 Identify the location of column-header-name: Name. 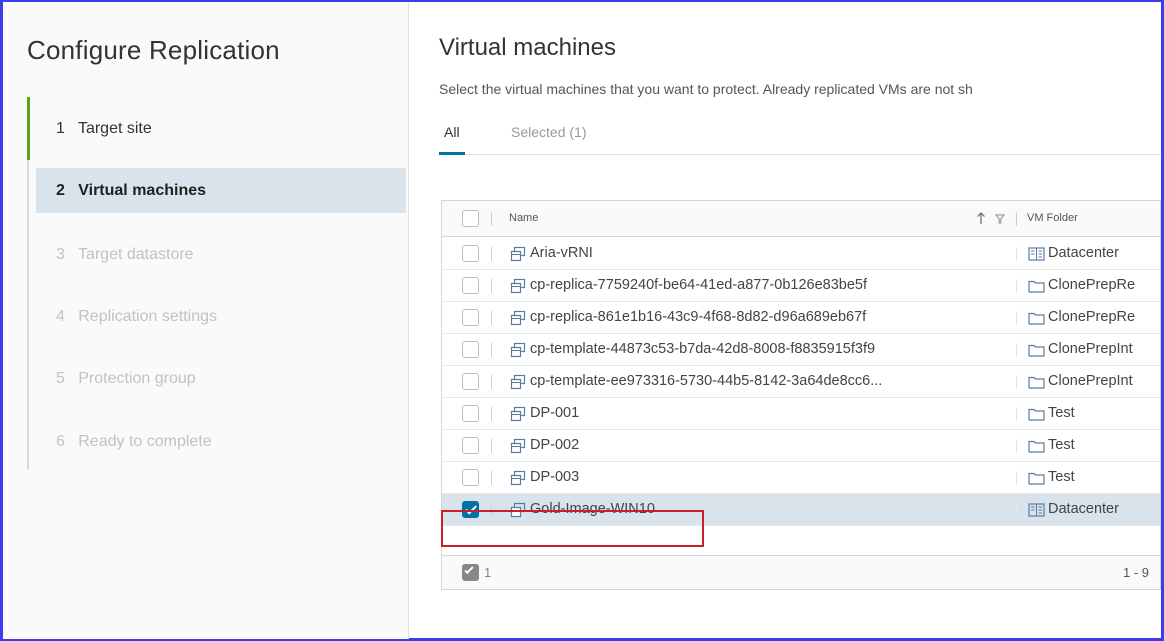
(523, 218).